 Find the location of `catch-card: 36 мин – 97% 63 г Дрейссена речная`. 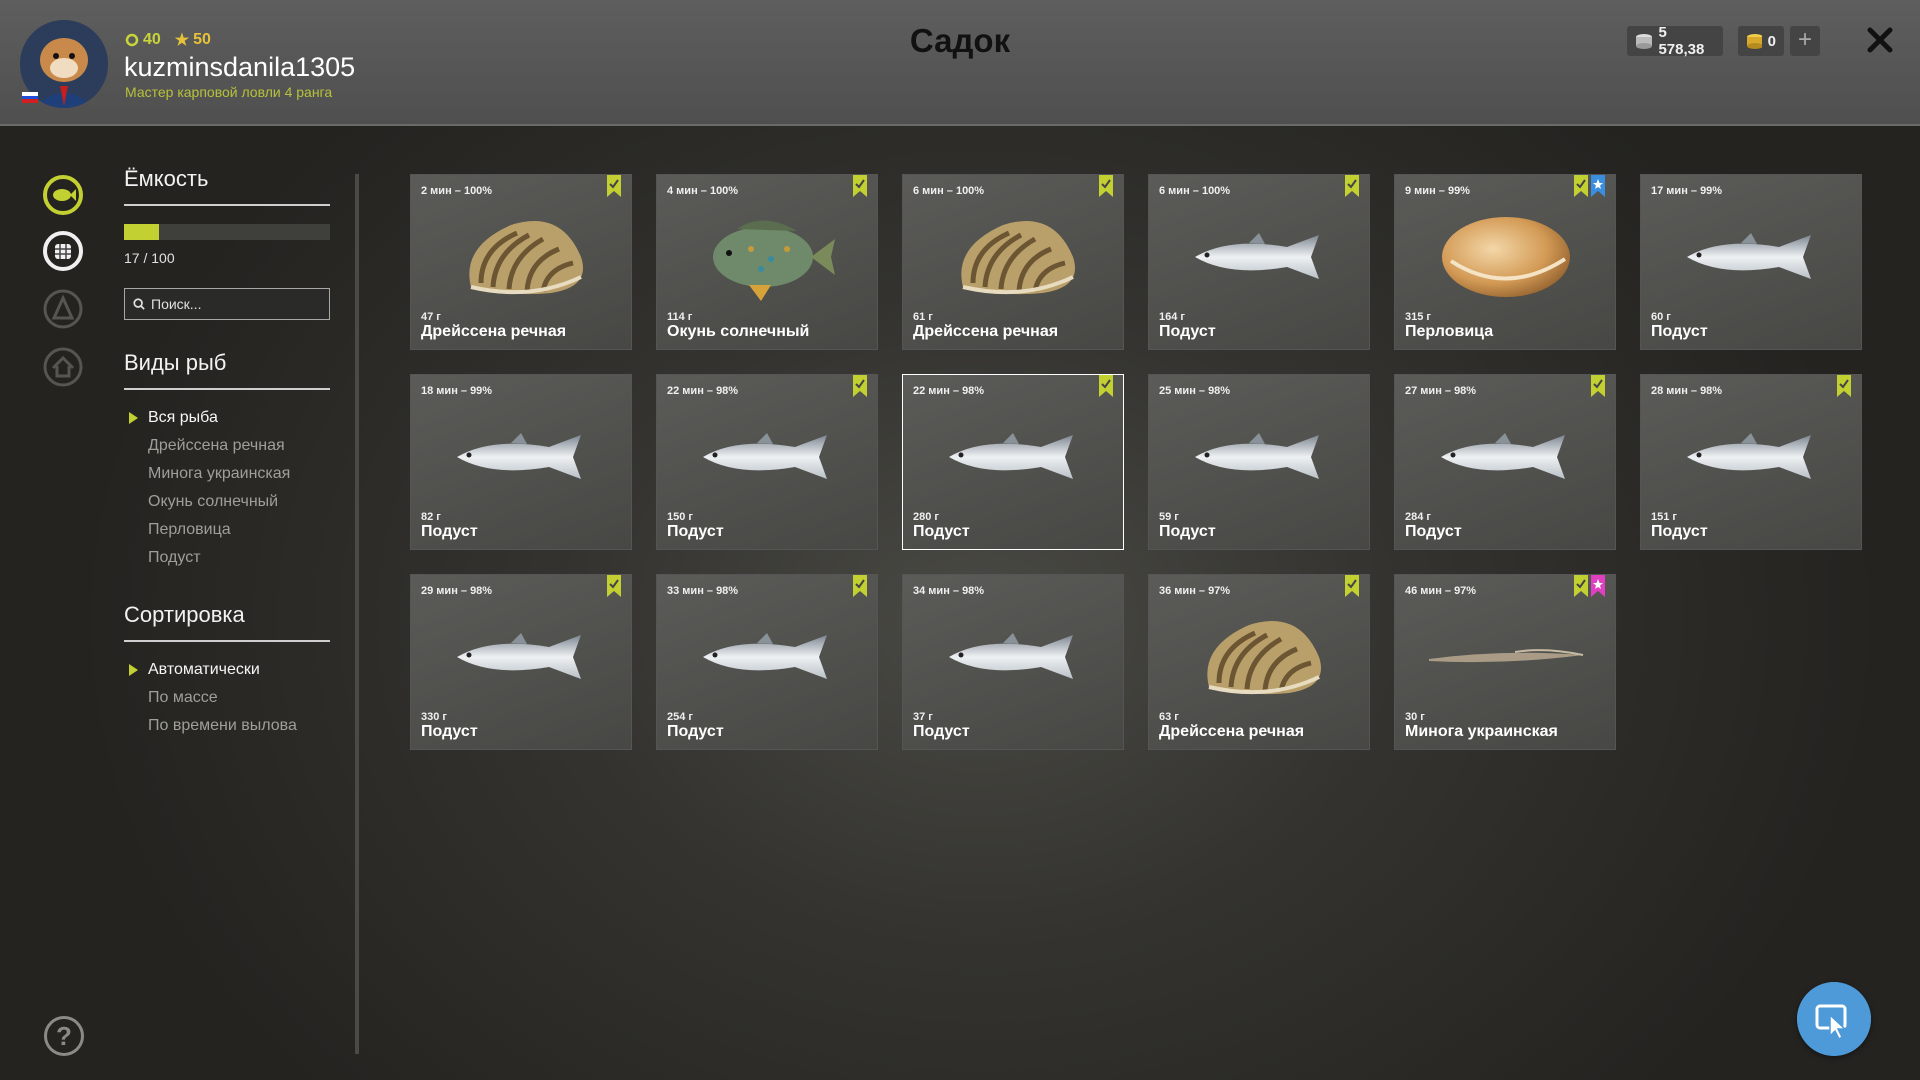

catch-card: 36 мин – 97% 63 г Дрейссена речная is located at coordinates (1259, 662).